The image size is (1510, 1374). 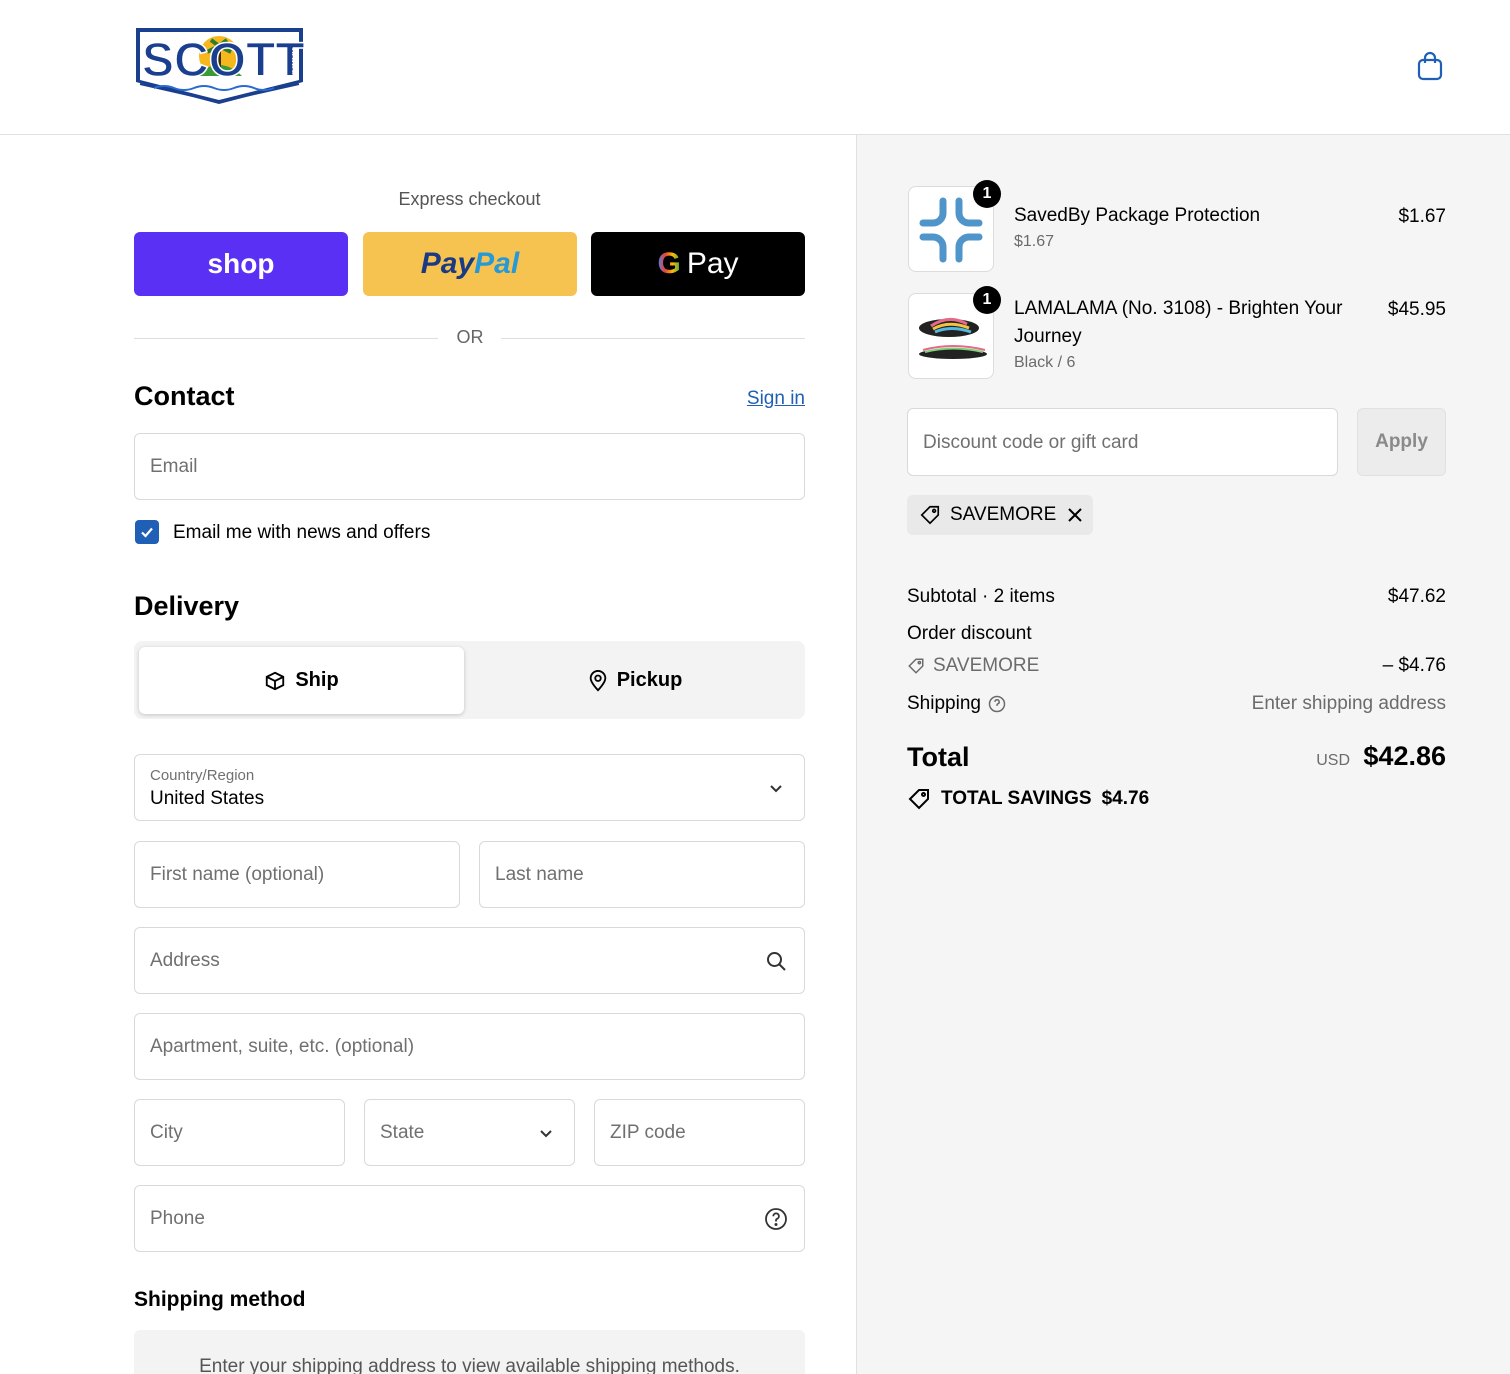 I want to click on delivery-method-toggle: Ship Pickup, so click(x=469, y=680).